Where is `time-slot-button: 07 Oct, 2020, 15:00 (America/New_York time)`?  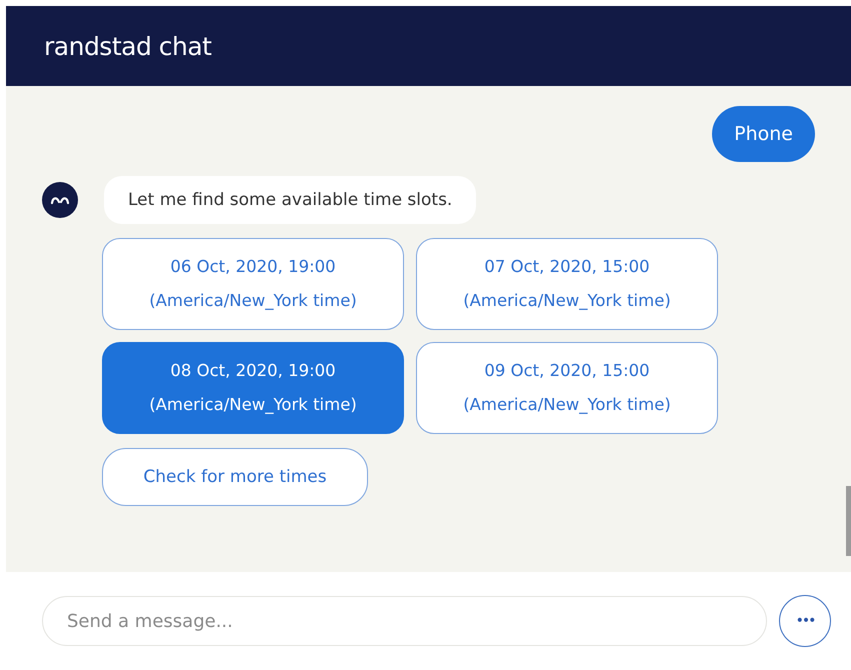 time-slot-button: 07 Oct, 2020, 15:00 (America/New_York time) is located at coordinates (567, 284).